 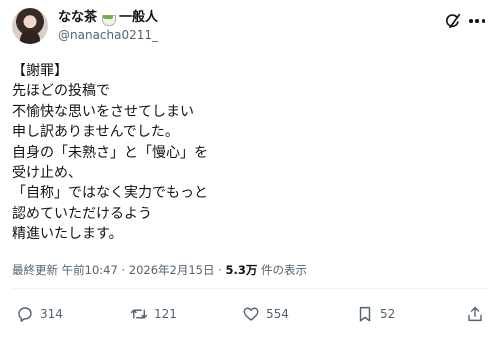 I want to click on like-count: 554, so click(x=277, y=314).